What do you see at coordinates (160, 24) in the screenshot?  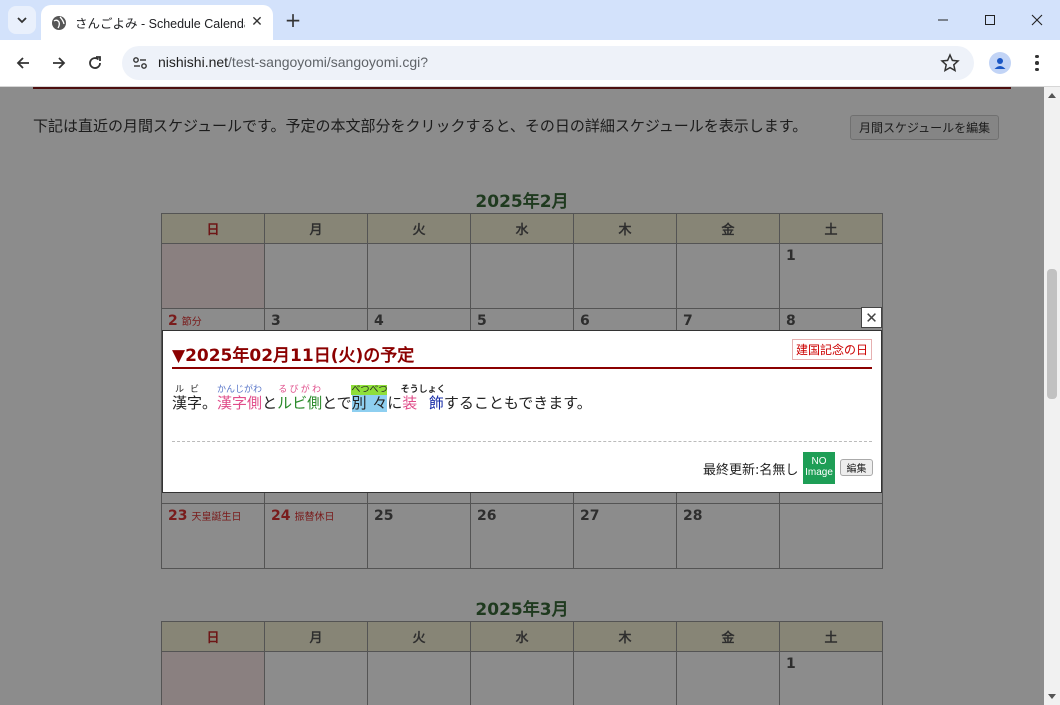 I see `tab-title: さんごよみ - Schedule Calendar -` at bounding box center [160, 24].